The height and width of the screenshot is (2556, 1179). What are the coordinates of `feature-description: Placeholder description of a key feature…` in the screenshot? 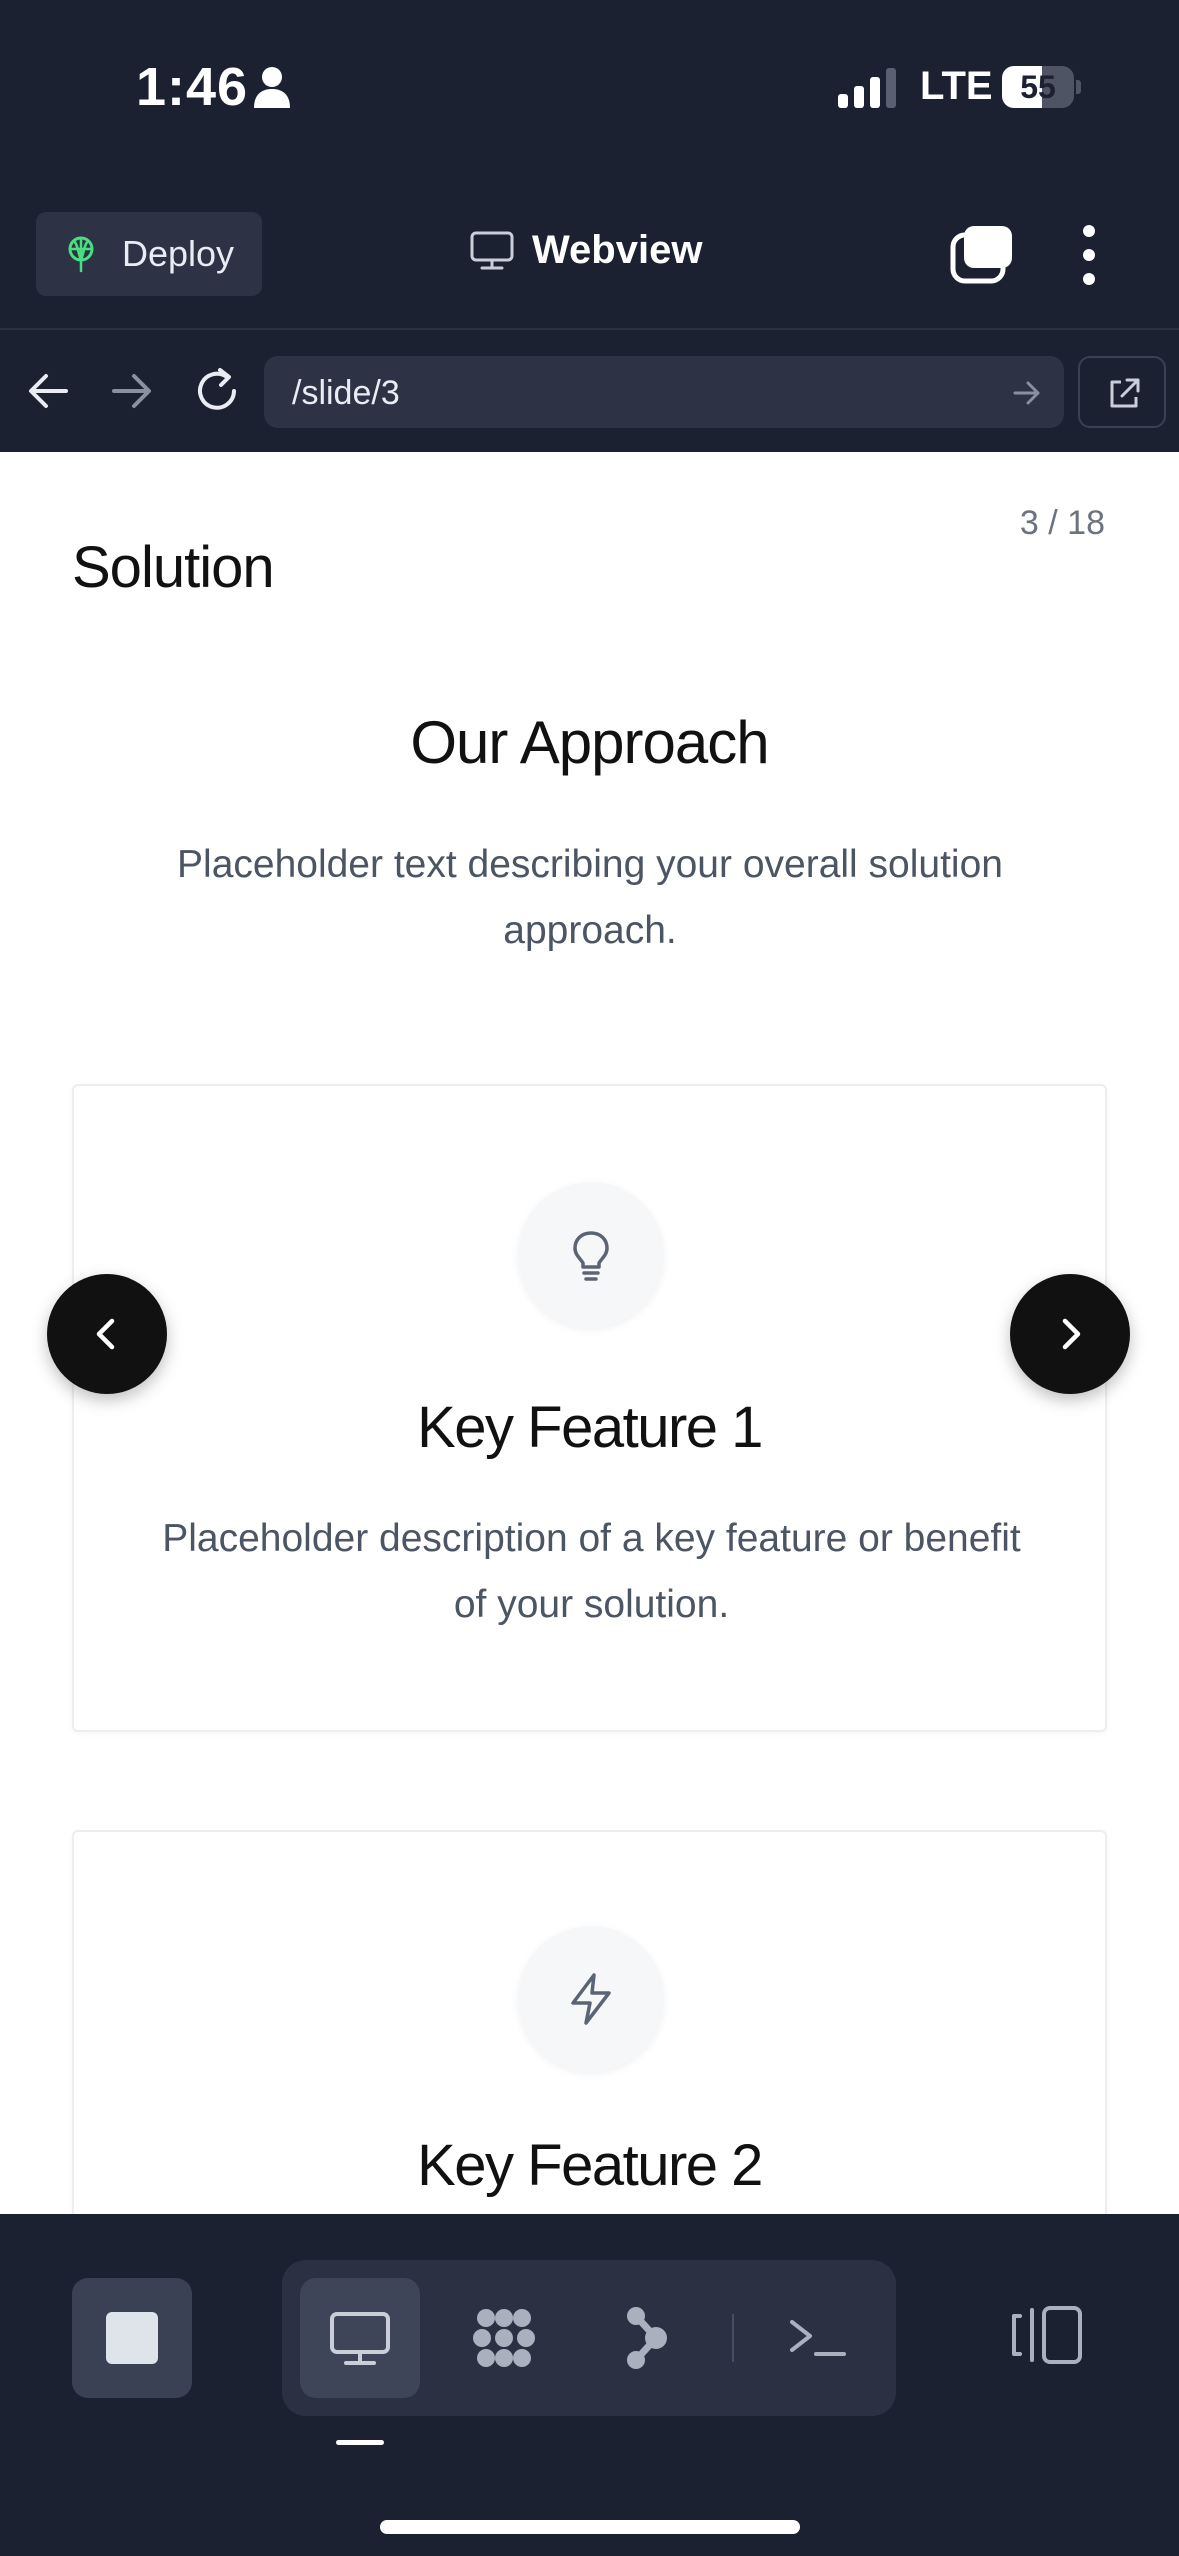 It's located at (591, 1571).